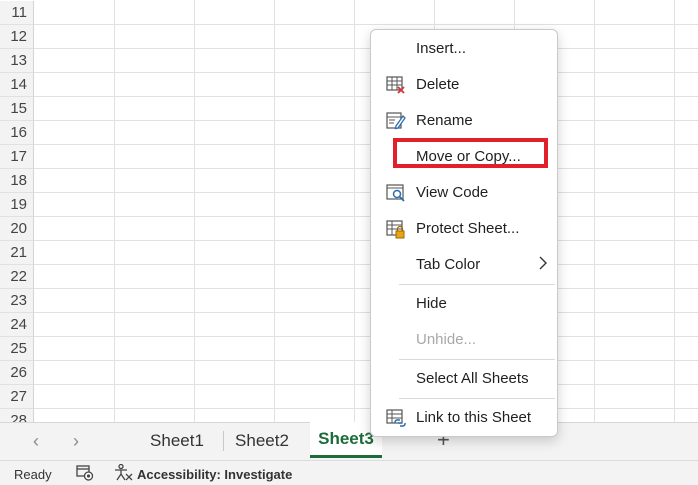 The image size is (698, 485). I want to click on highlight-annotation-box, so click(470, 153).